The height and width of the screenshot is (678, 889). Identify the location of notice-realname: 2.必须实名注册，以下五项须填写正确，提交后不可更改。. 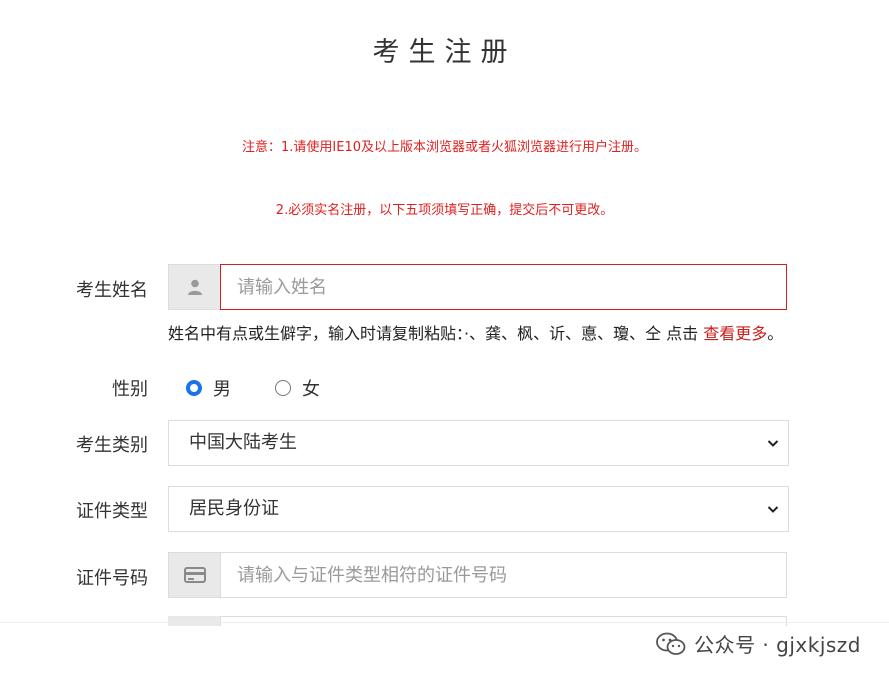
(444, 210).